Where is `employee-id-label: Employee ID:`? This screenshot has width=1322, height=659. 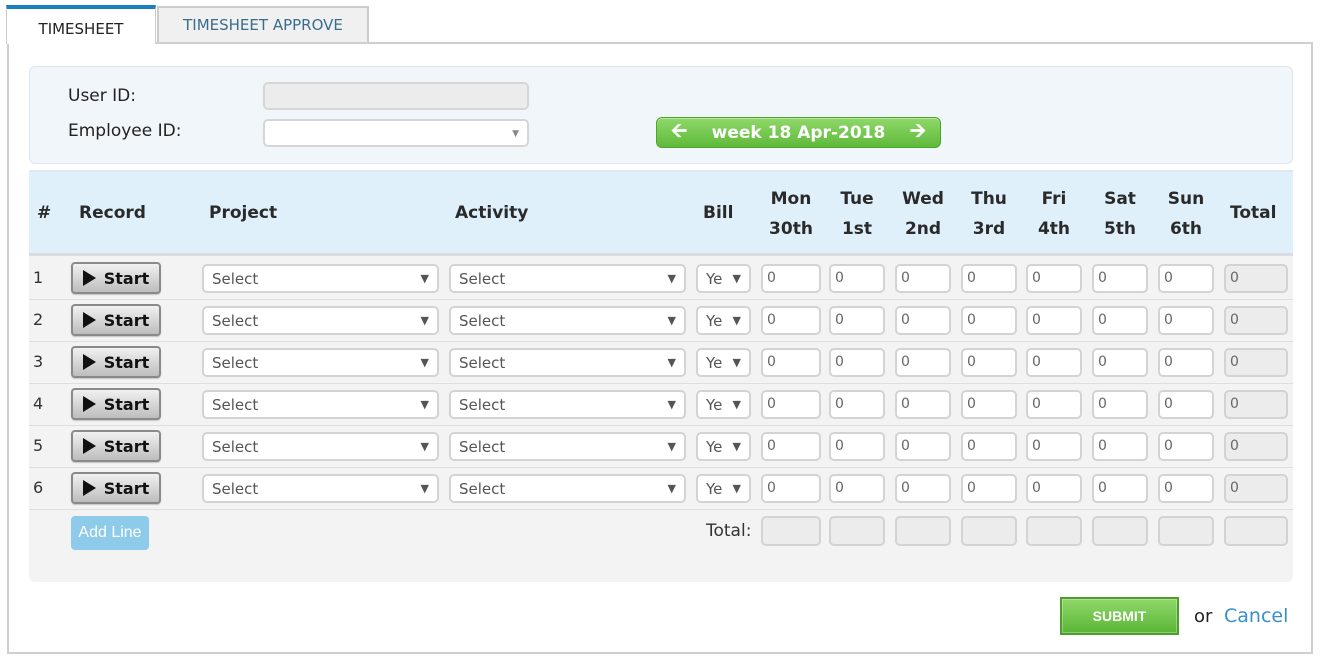 employee-id-label: Employee ID: is located at coordinates (125, 131).